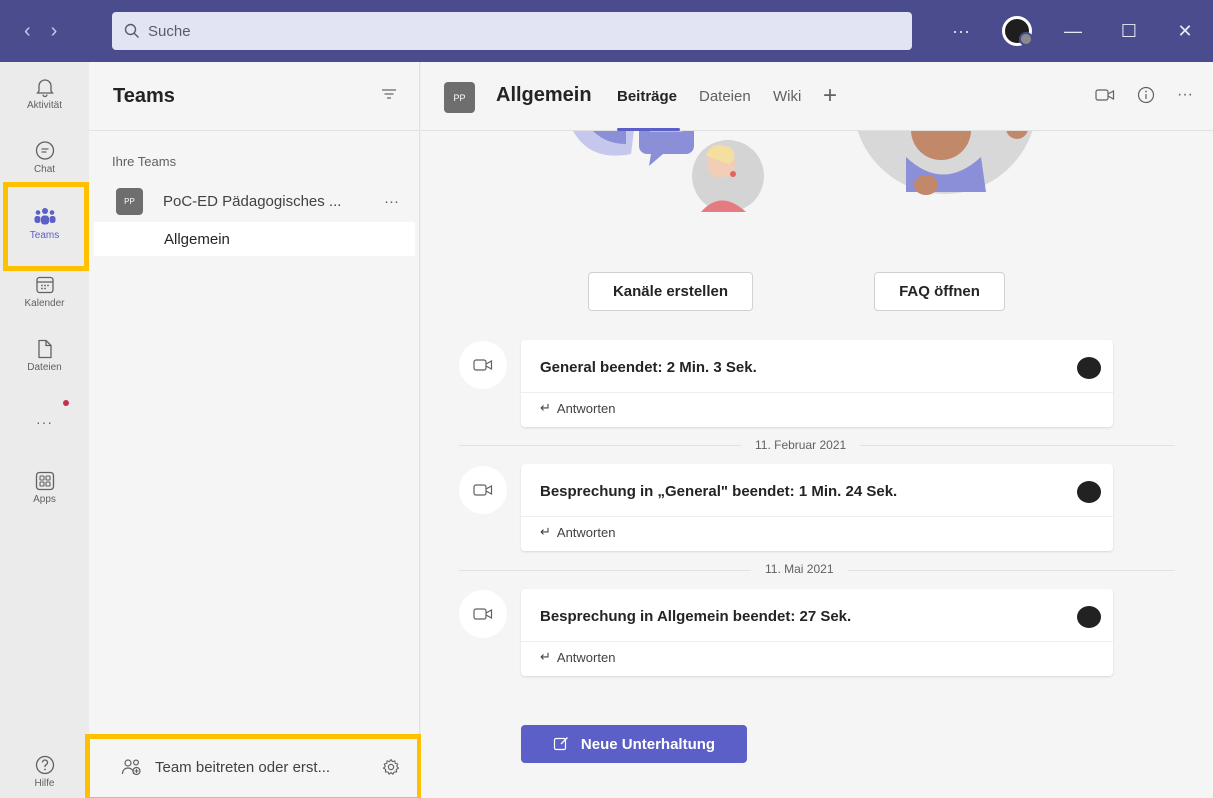 This screenshot has width=1213, height=798. What do you see at coordinates (939, 291) in the screenshot?
I see `open-faq-button: FAQ öffnen` at bounding box center [939, 291].